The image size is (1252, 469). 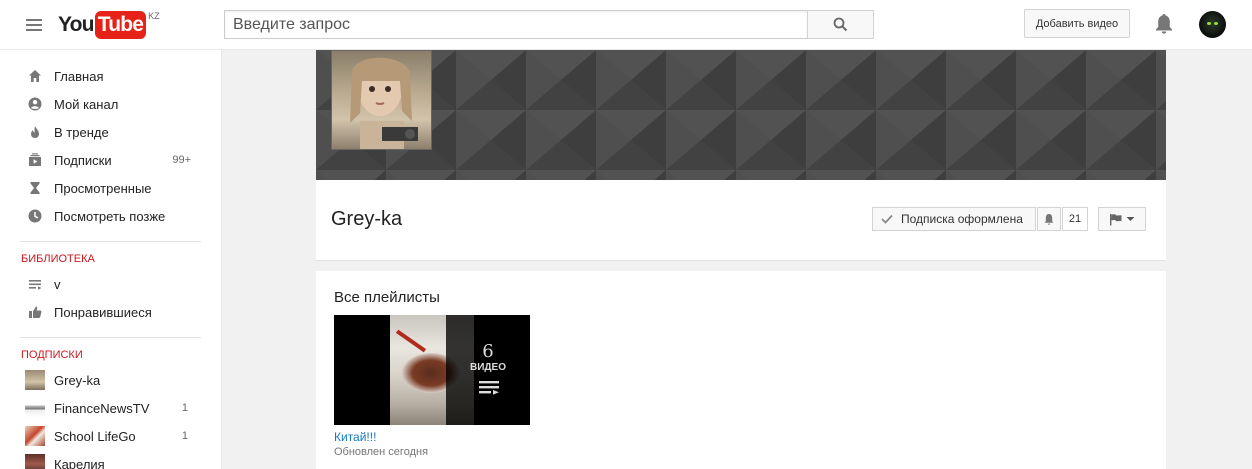 I want to click on sidebar-item-my-channel: Мой канал, so click(x=110, y=104).